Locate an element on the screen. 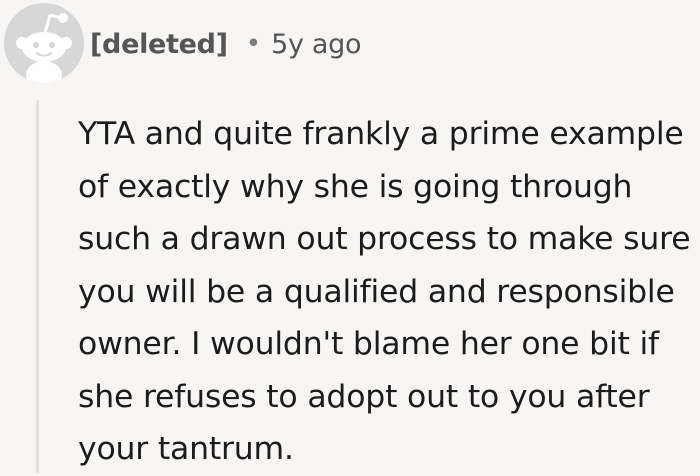  avatar is located at coordinates (44, 43).